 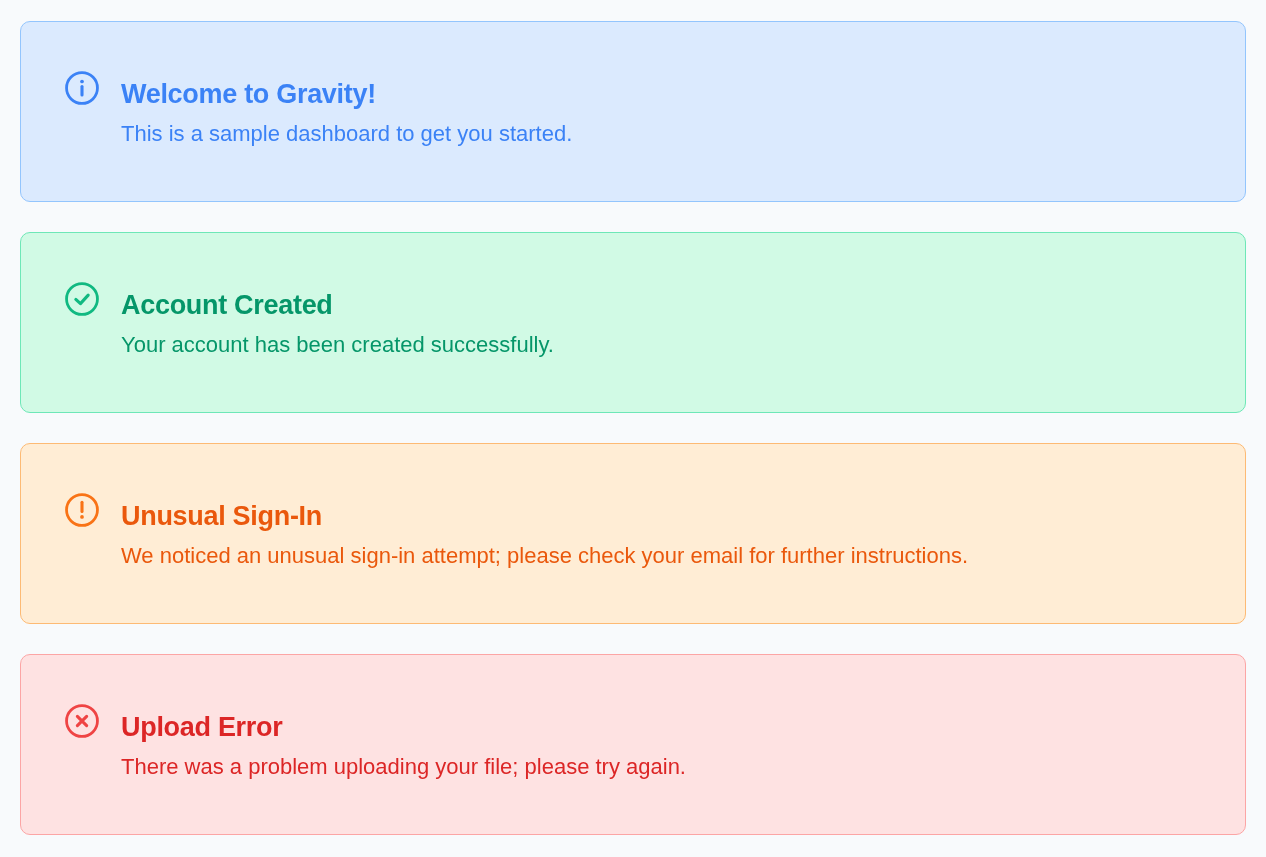 I want to click on warning-icon, so click(x=82, y=510).